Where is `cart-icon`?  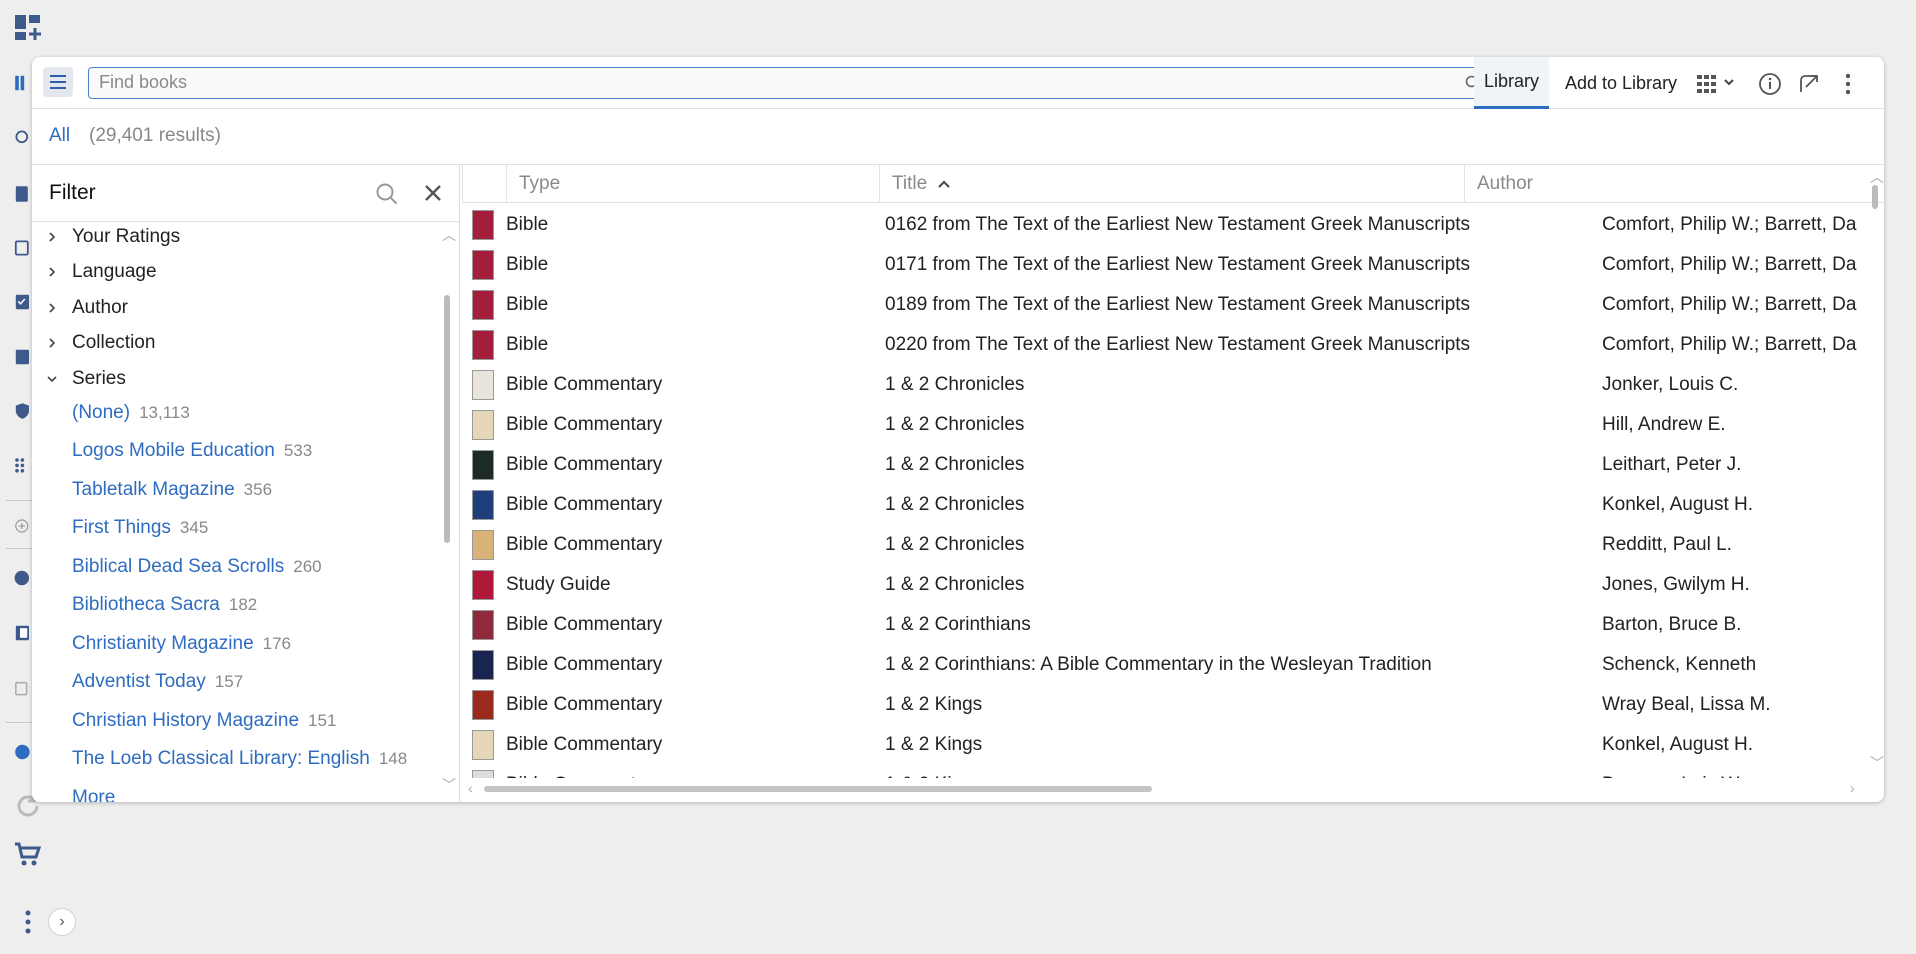
cart-icon is located at coordinates (28, 854).